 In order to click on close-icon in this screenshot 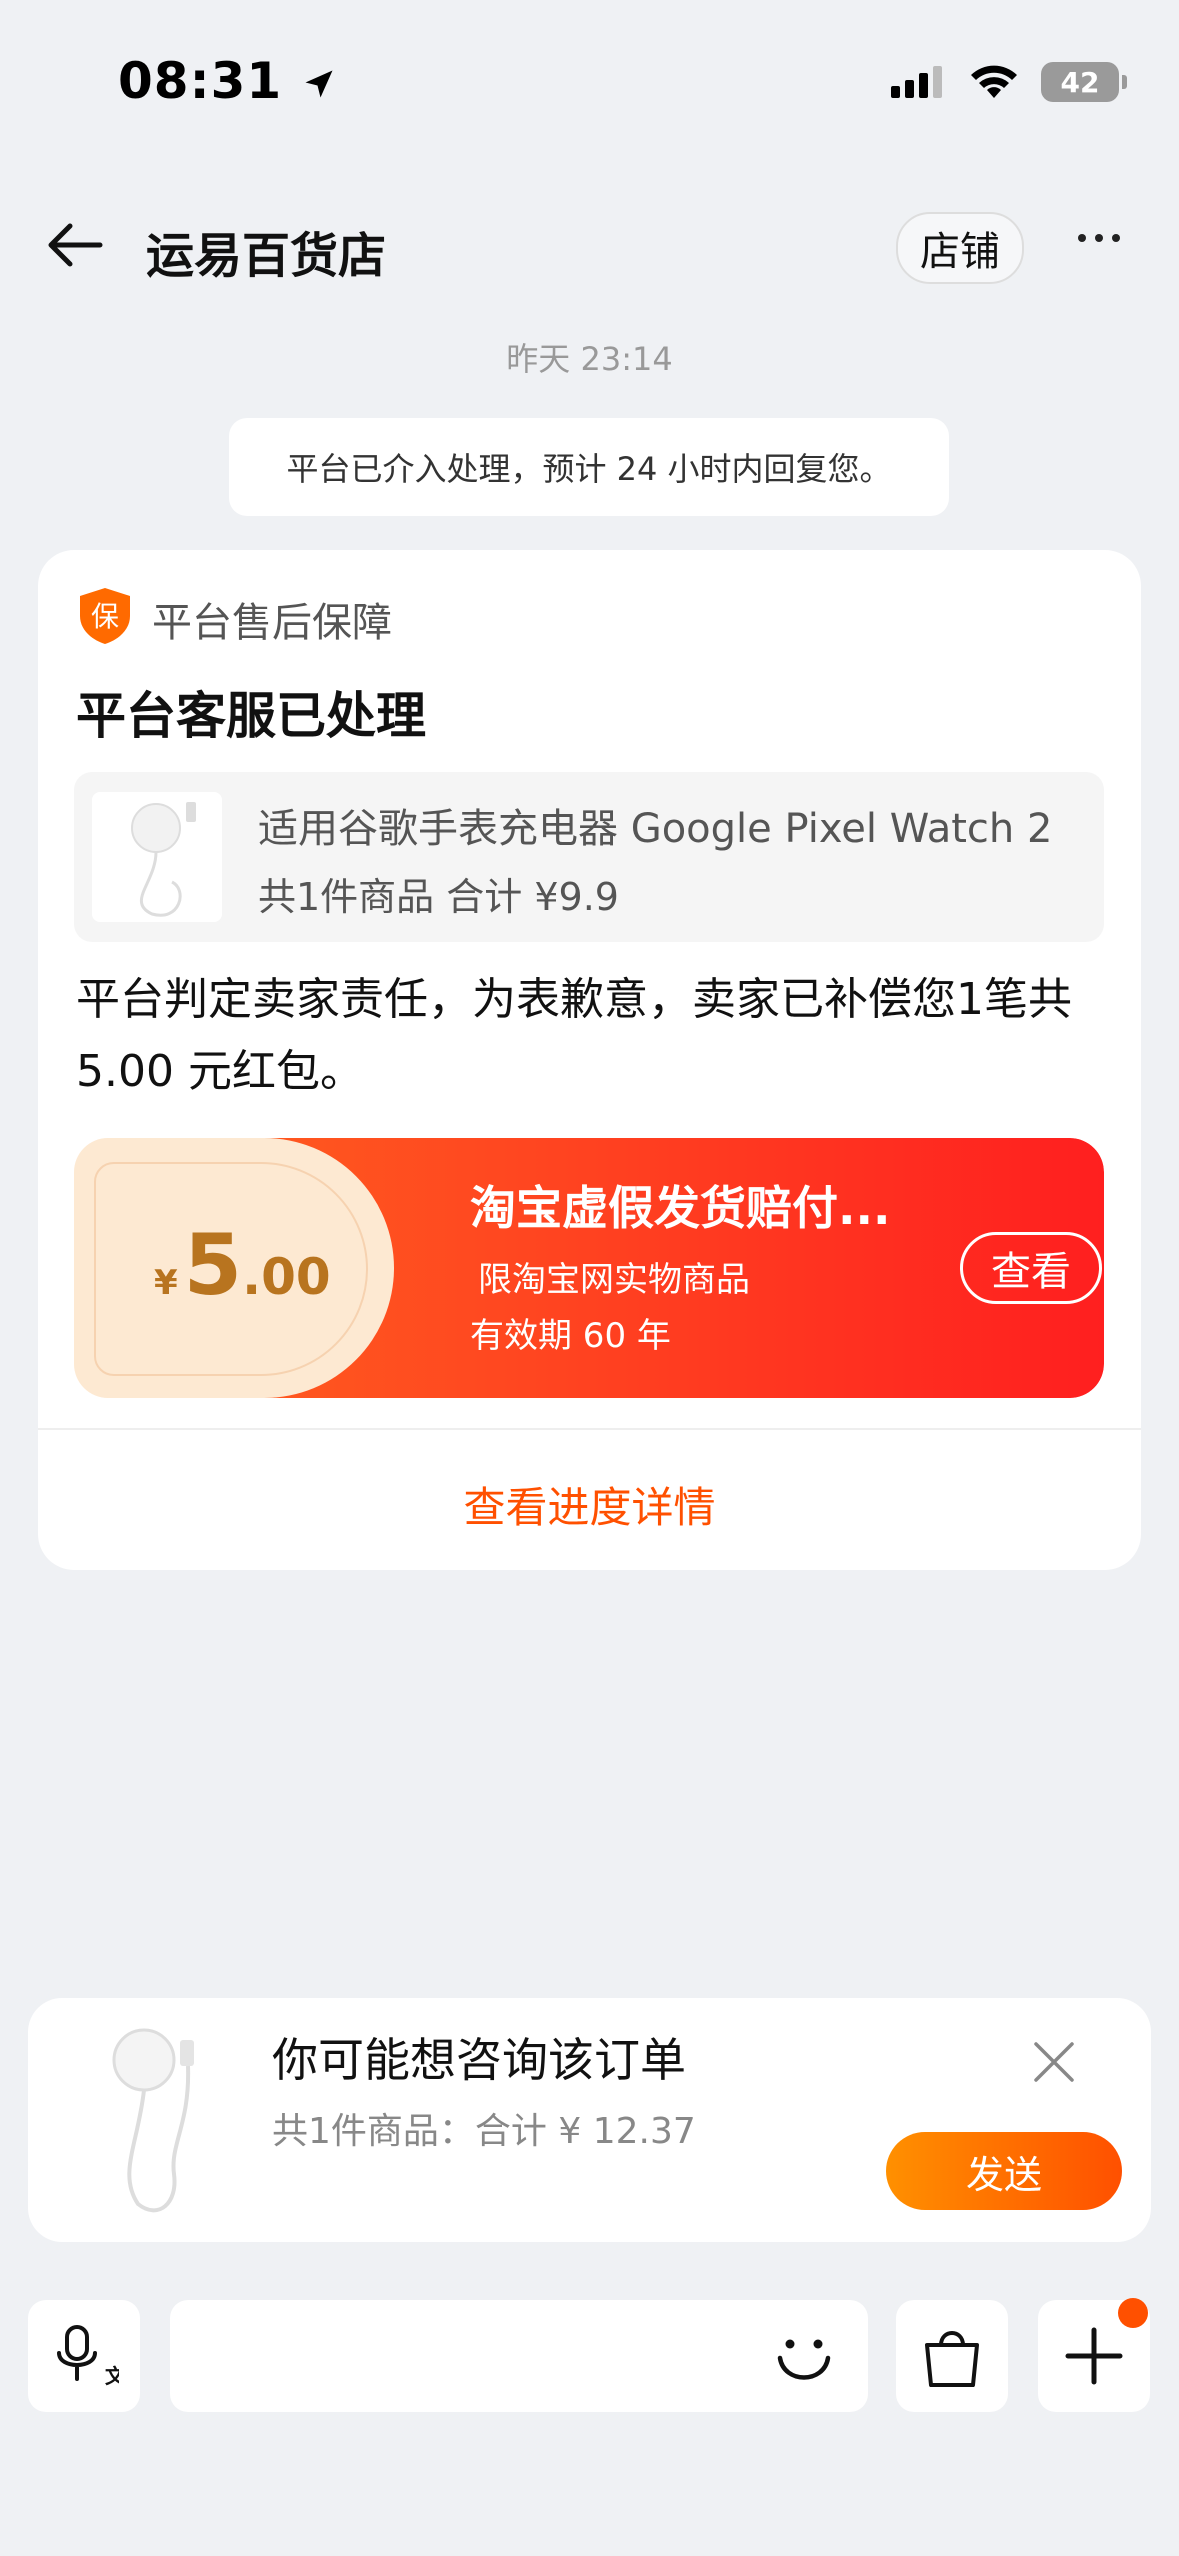, I will do `click(1054, 2062)`.